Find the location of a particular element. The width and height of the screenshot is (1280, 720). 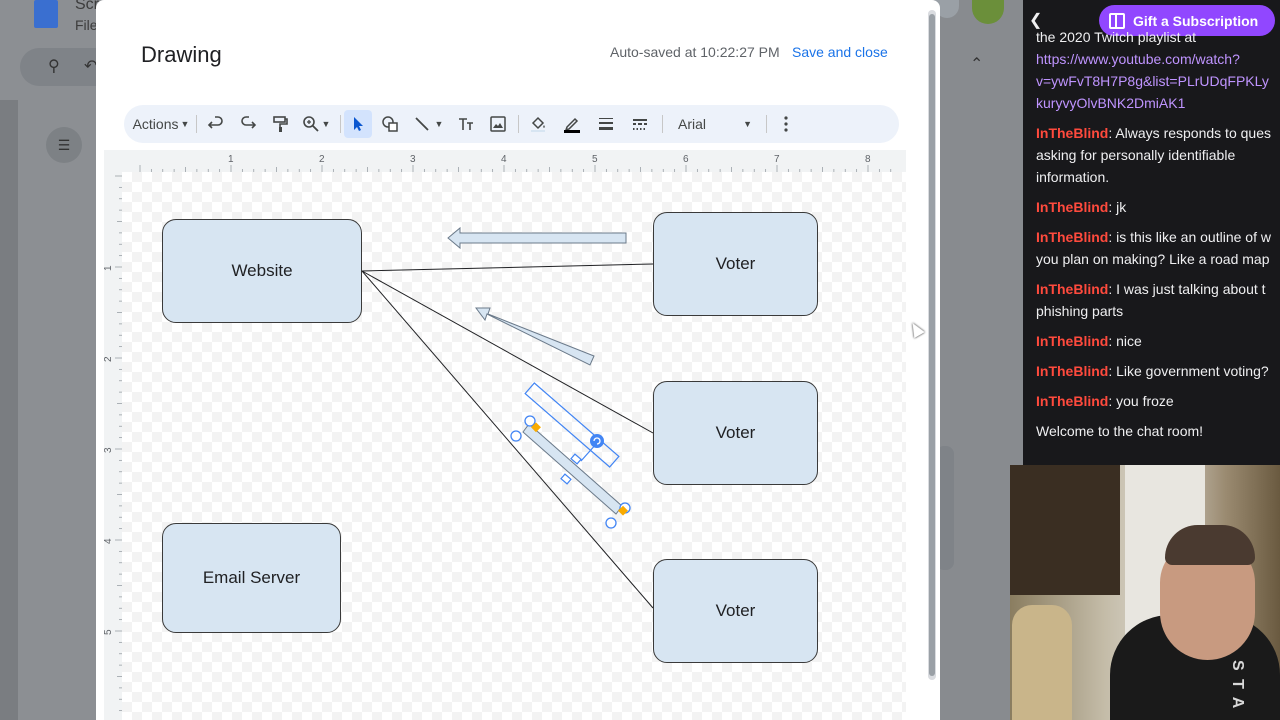

search-menus-icon: ⚲ is located at coordinates (54, 66).